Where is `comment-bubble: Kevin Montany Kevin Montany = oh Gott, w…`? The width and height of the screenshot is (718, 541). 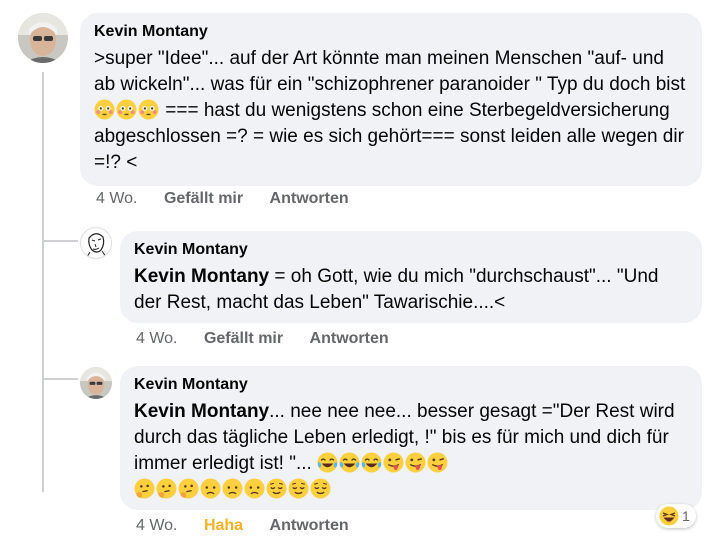
comment-bubble: Kevin Montany Kevin Montany = oh Gott, w… is located at coordinates (411, 277).